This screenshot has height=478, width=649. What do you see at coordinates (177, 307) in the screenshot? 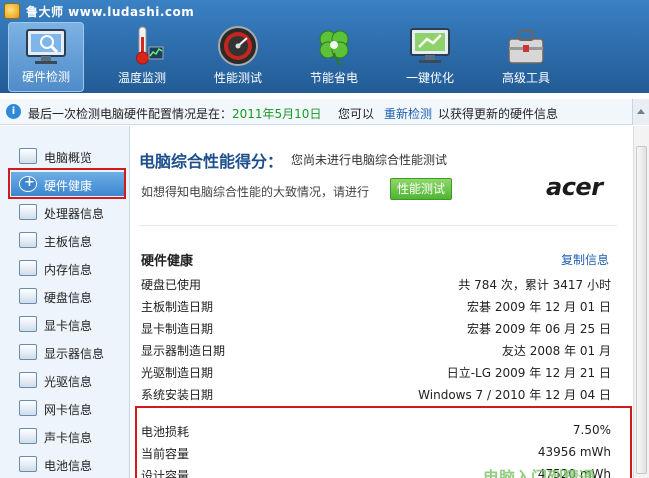
I see `row-key: 主板制造日期` at bounding box center [177, 307].